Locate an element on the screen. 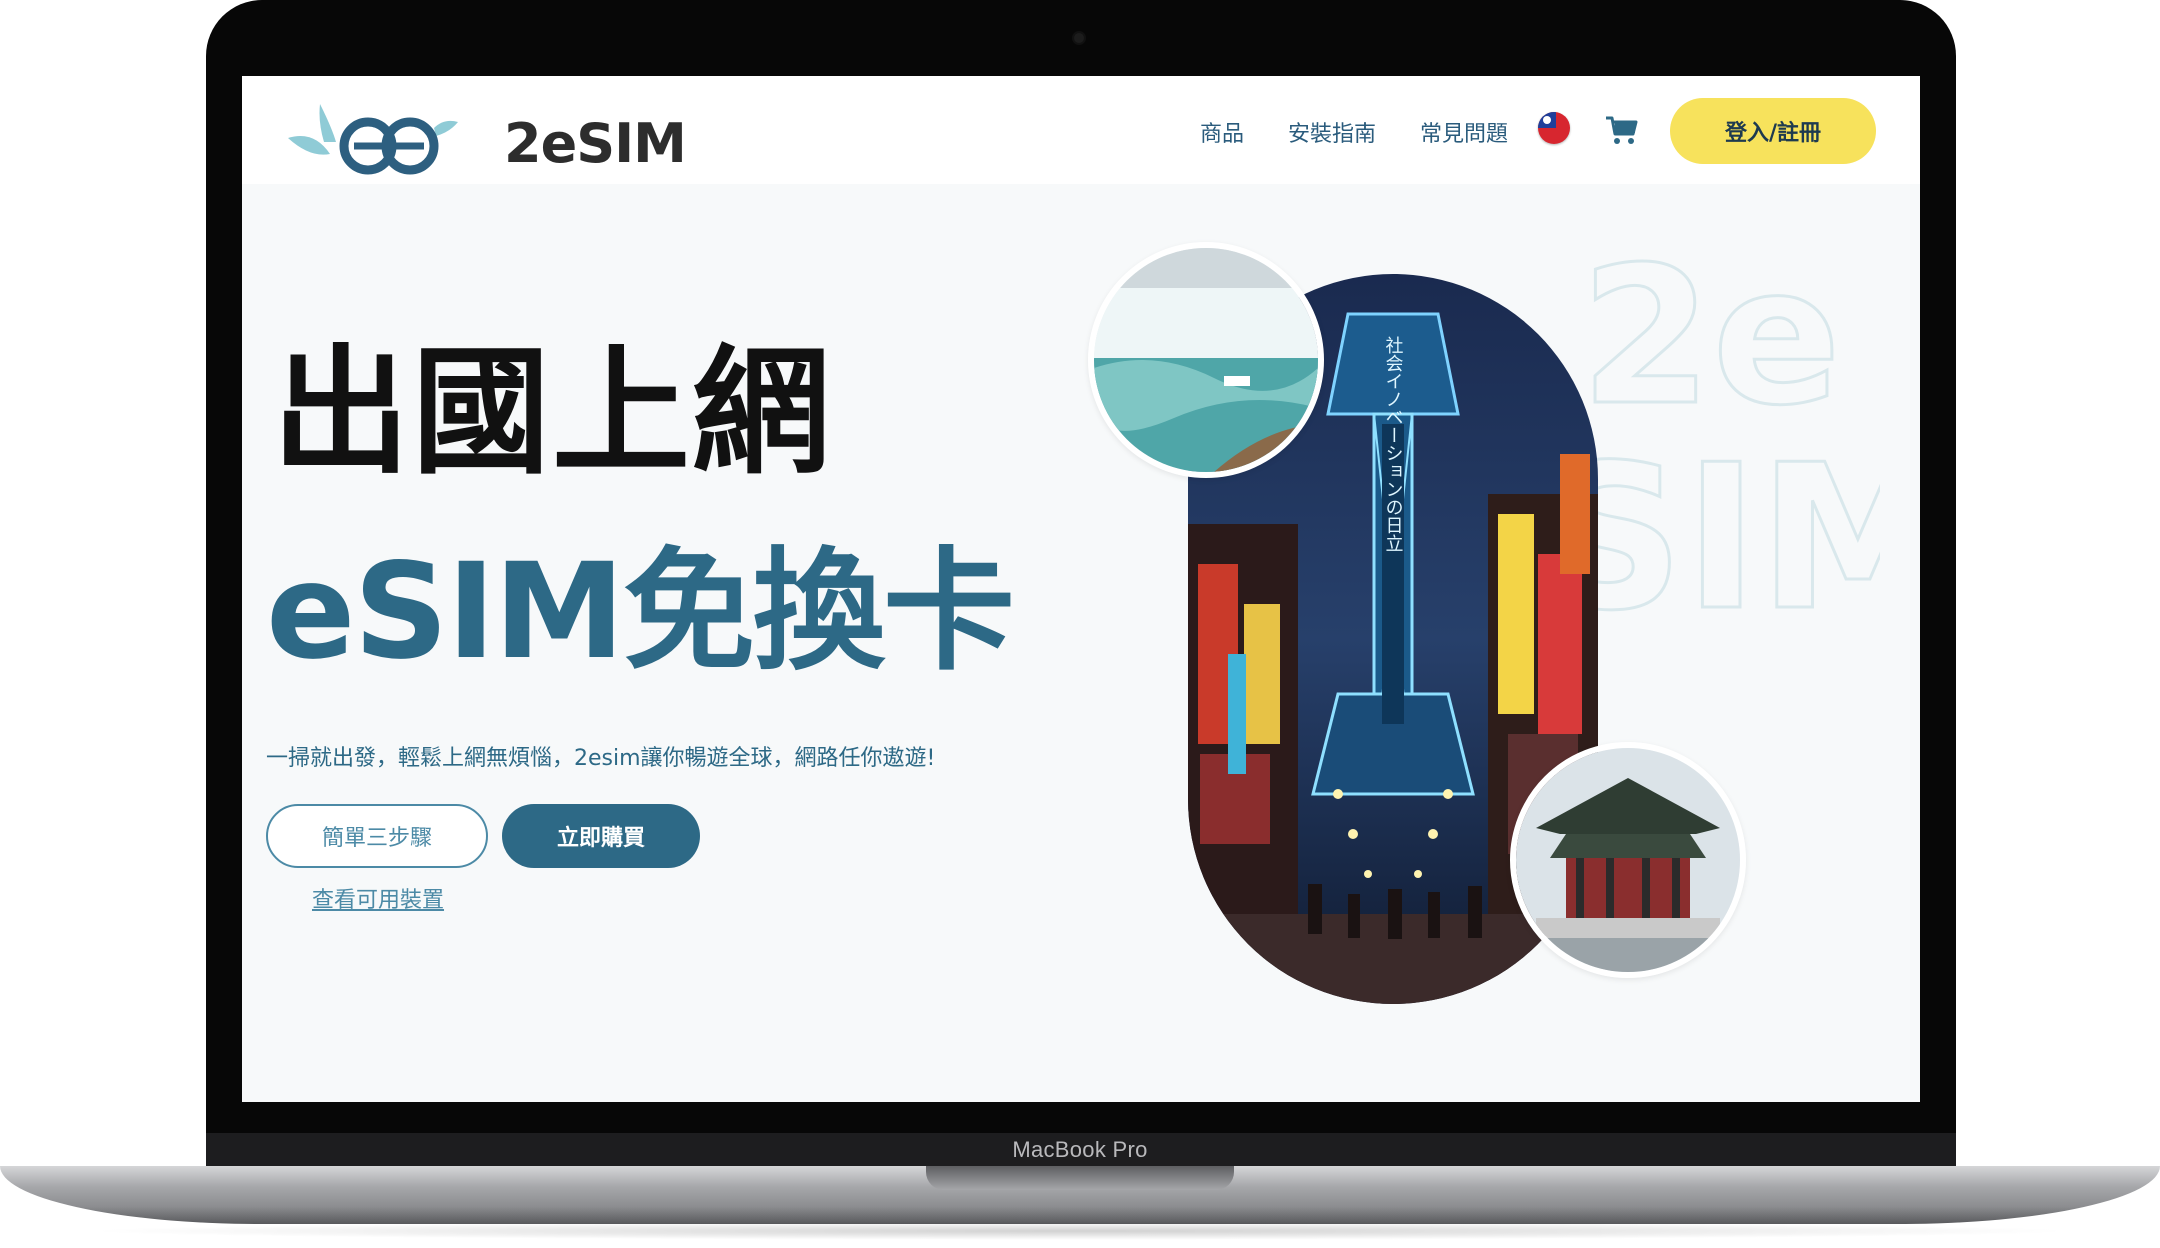 The image size is (2160, 1248). waterfall-photo is located at coordinates (1206, 360).